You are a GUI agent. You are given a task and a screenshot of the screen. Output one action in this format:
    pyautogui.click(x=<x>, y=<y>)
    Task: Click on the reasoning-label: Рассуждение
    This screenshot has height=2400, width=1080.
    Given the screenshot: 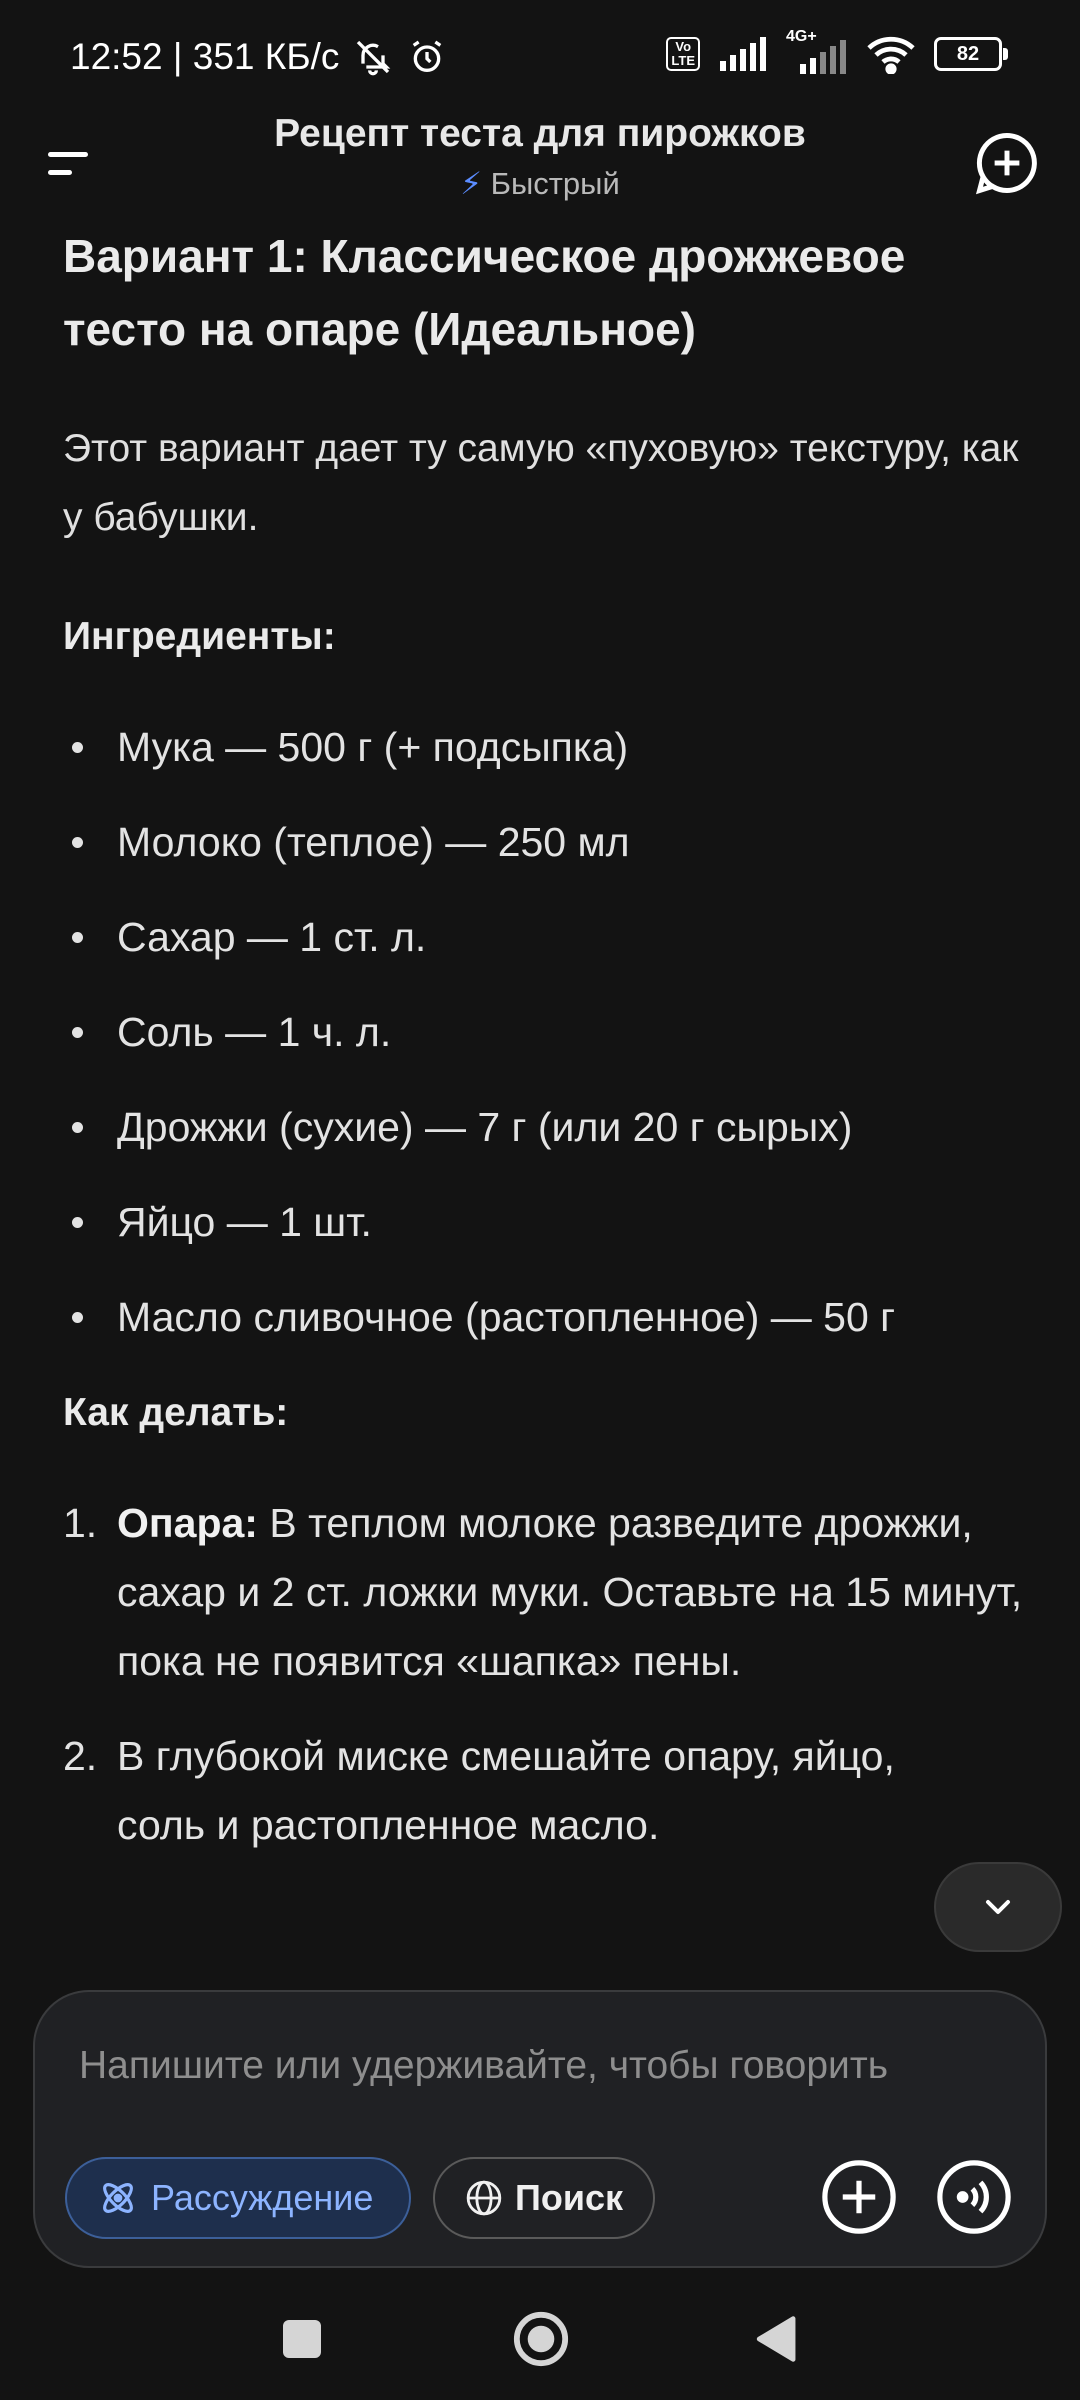 What is the action you would take?
    pyautogui.click(x=262, y=2197)
    